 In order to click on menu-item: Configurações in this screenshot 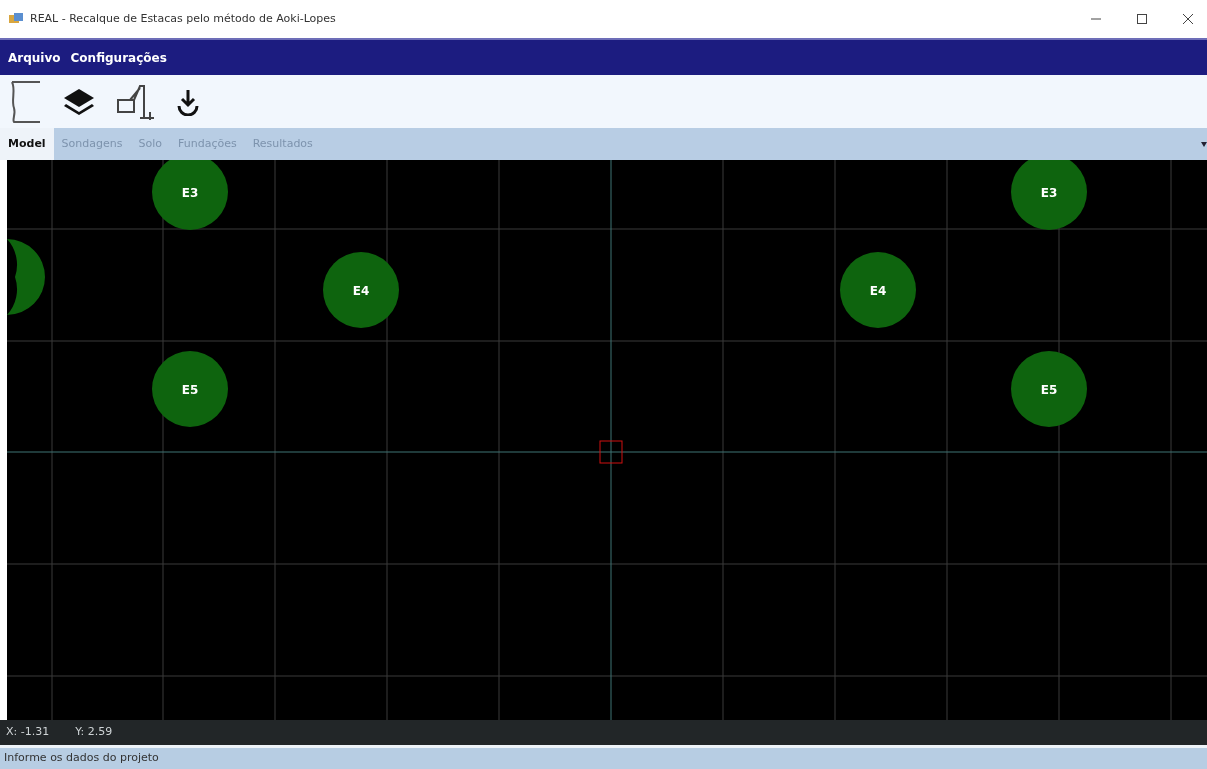, I will do `click(118, 57)`.